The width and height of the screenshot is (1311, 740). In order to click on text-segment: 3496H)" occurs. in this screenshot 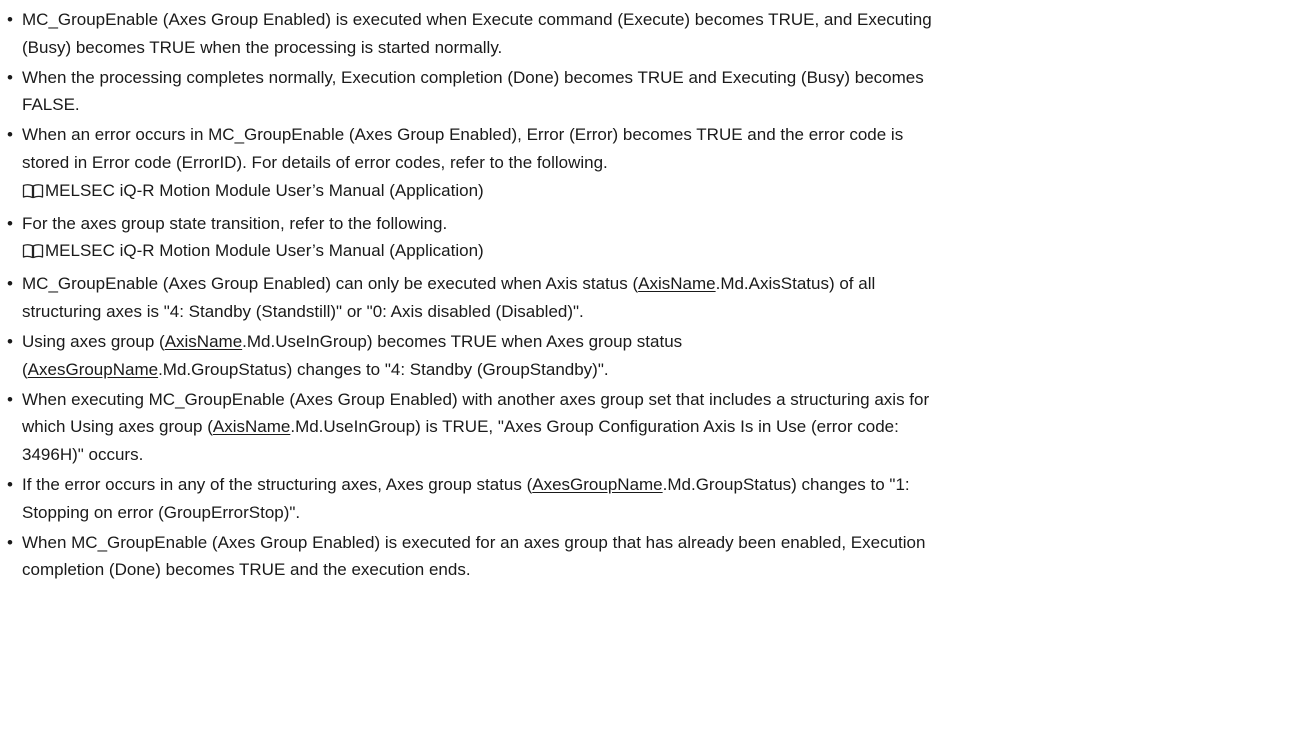, I will do `click(83, 454)`.